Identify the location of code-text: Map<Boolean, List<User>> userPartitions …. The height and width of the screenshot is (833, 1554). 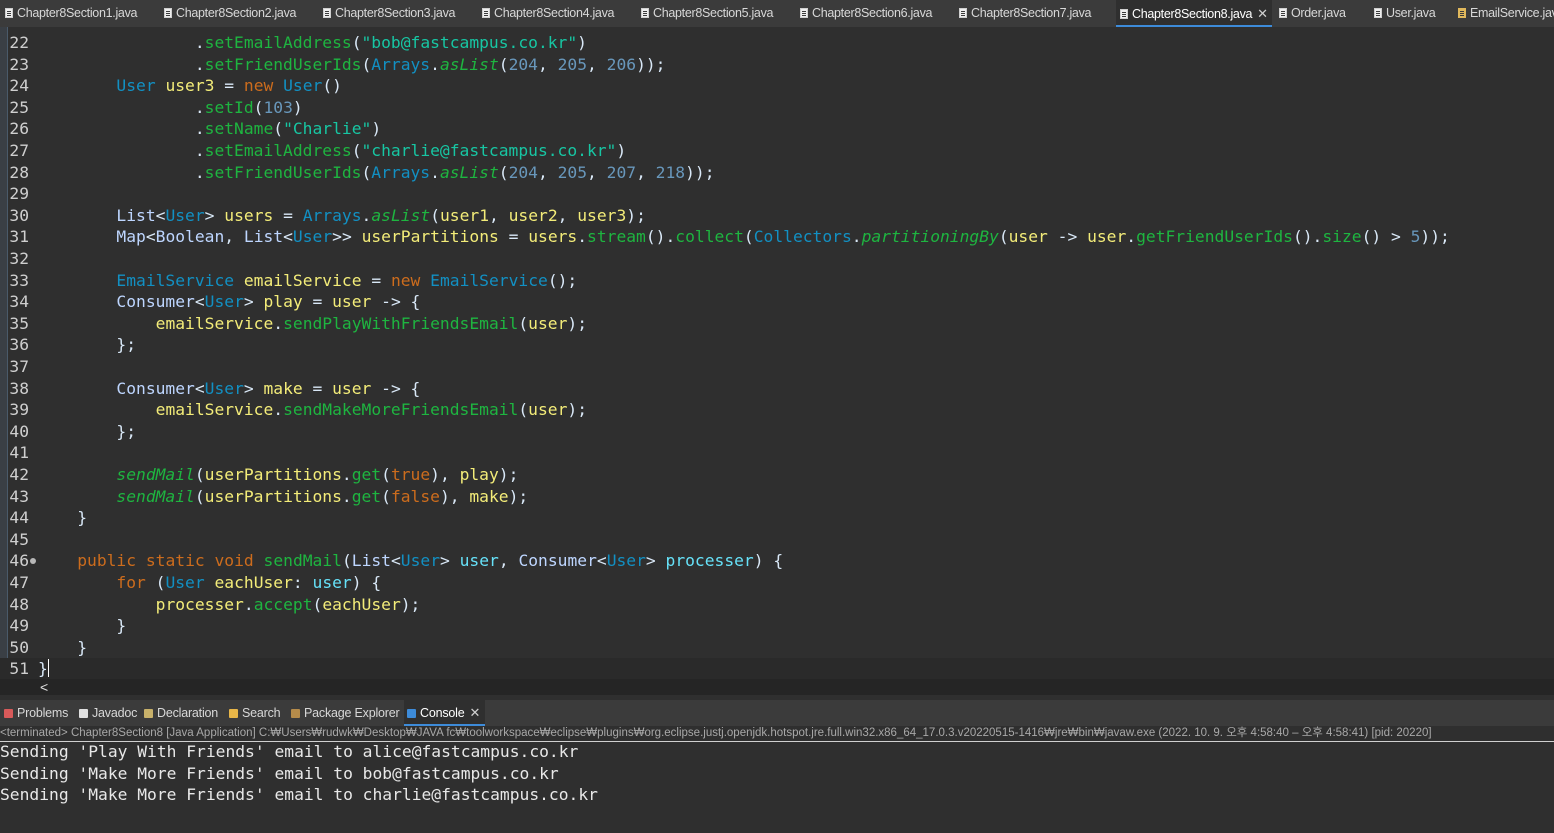
(783, 237).